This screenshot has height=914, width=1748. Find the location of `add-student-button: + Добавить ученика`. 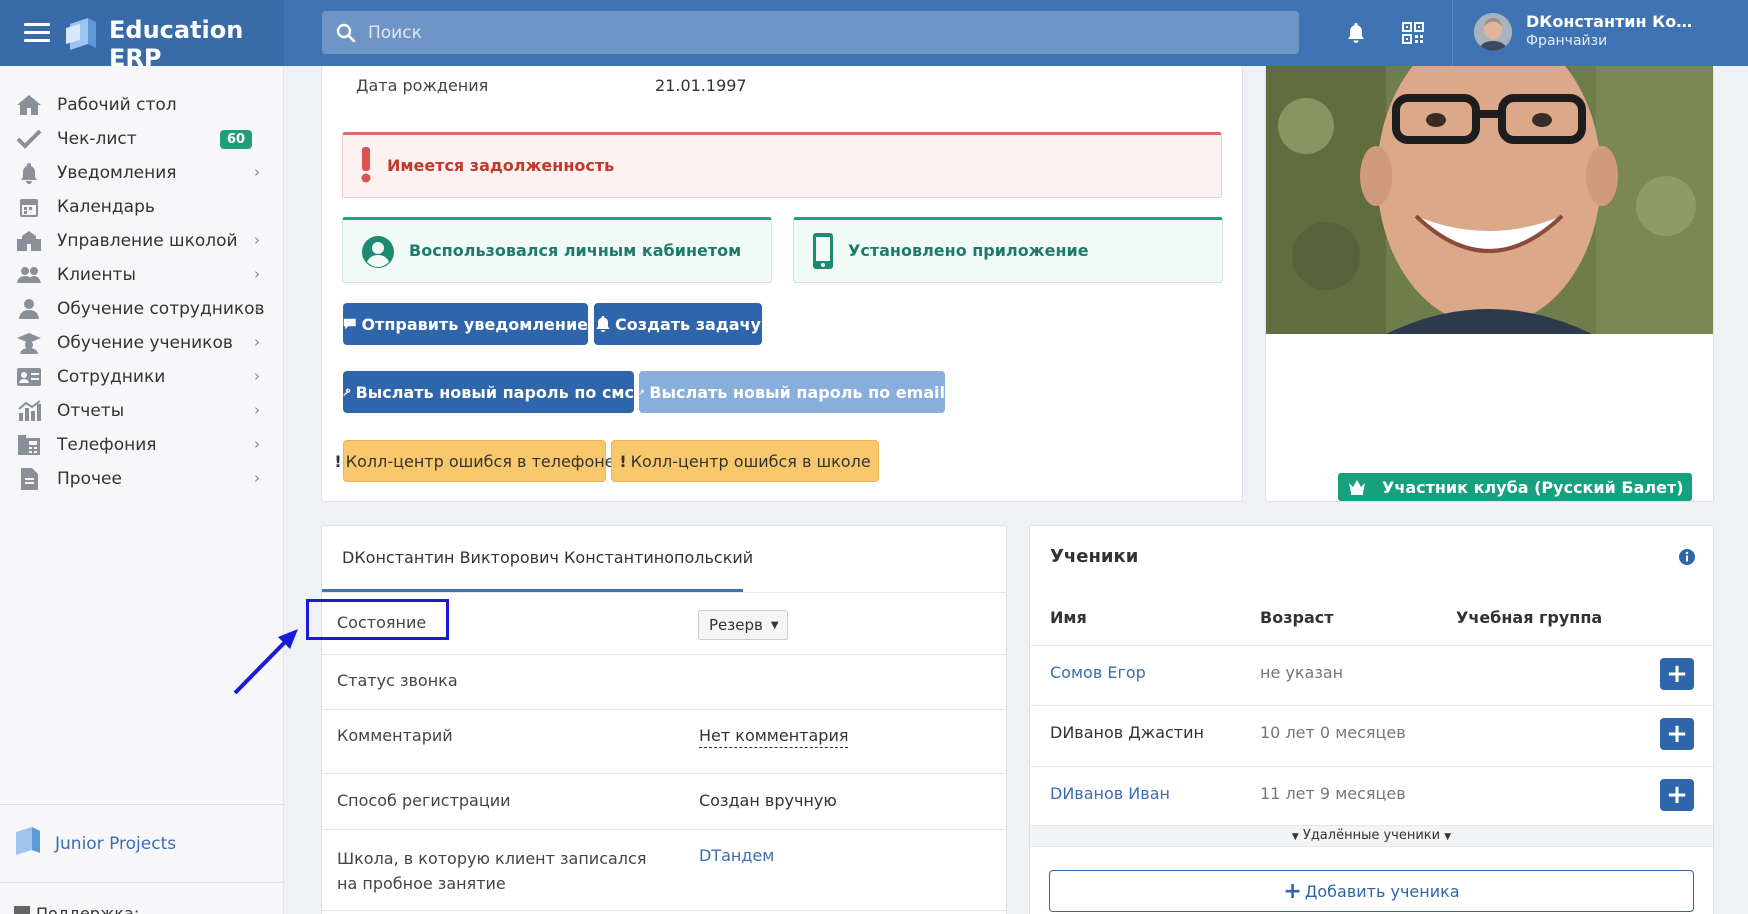

add-student-button: + Добавить ученика is located at coordinates (1371, 891).